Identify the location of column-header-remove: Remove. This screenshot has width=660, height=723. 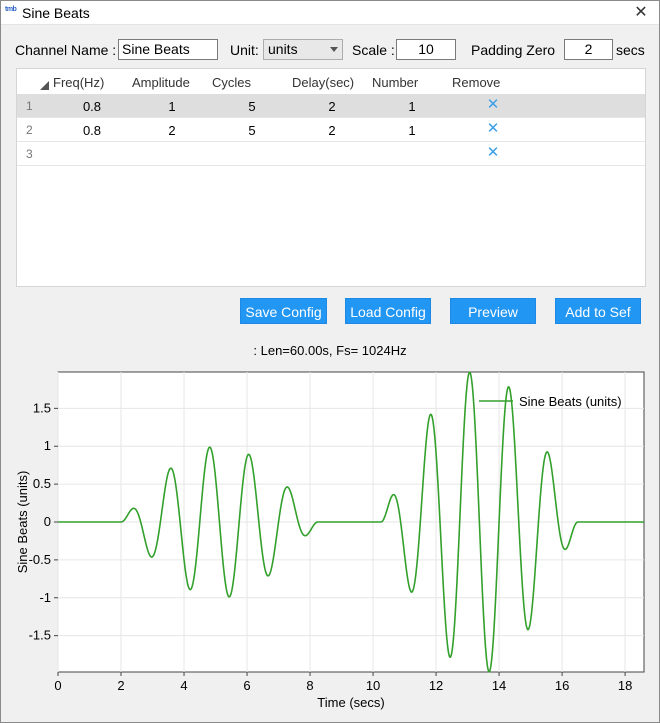
(476, 82).